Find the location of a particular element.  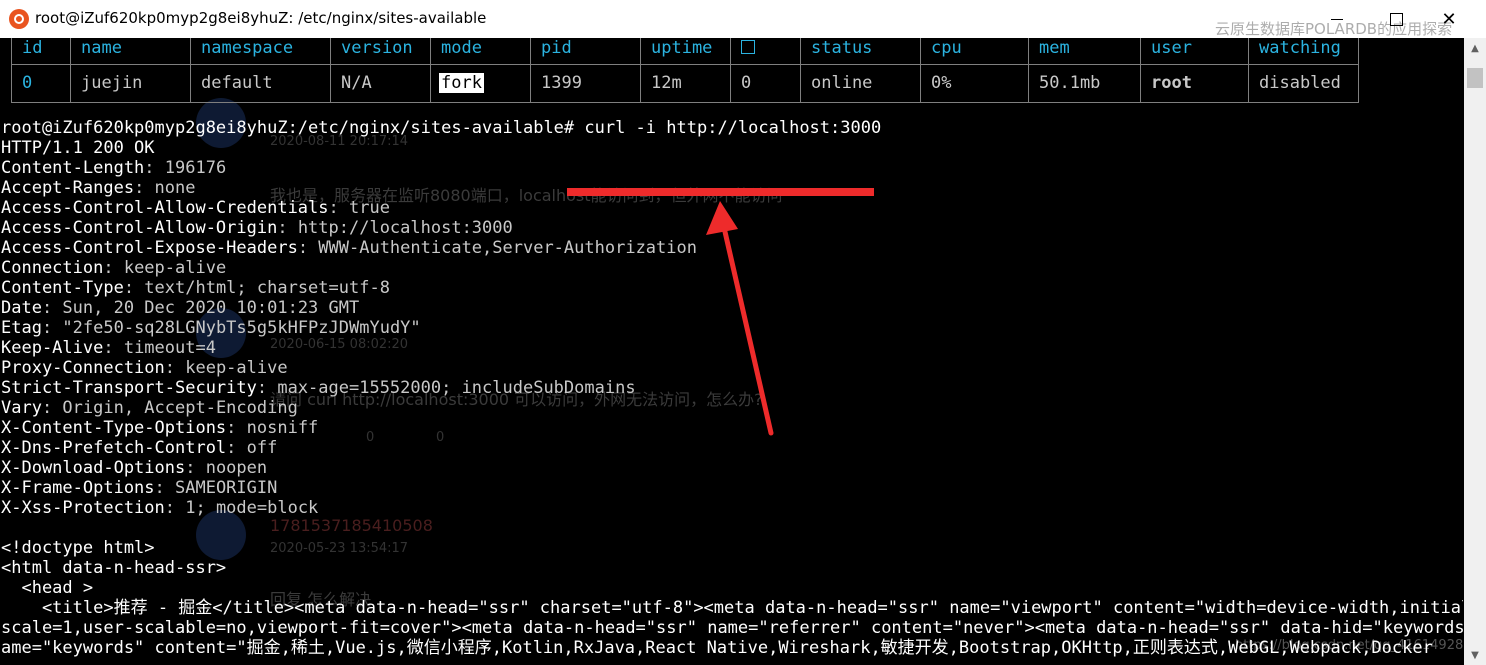

cell-uptime: 12m is located at coordinates (685, 83).